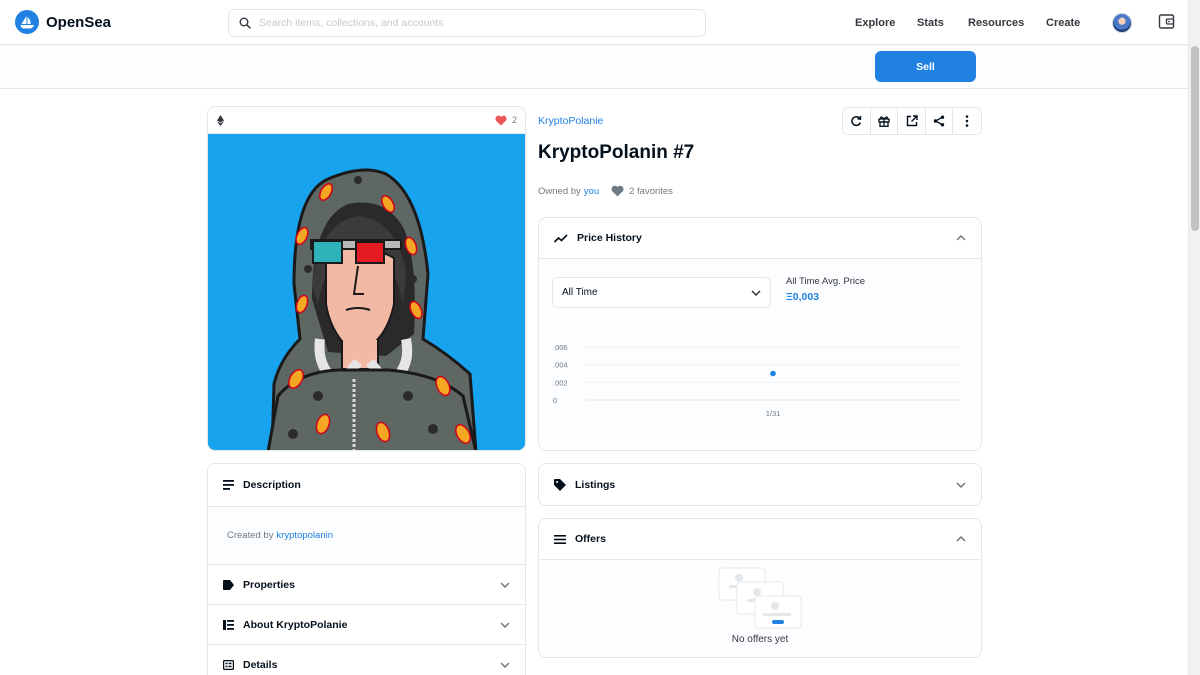 This screenshot has height=675, width=1200. I want to click on creator-link: kryptopolanin, so click(304, 535).